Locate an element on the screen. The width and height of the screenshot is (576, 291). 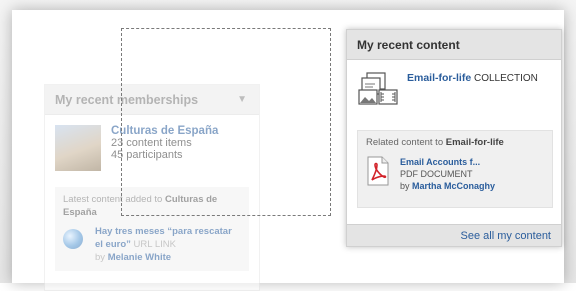
related-by-prefix: by is located at coordinates (405, 186).